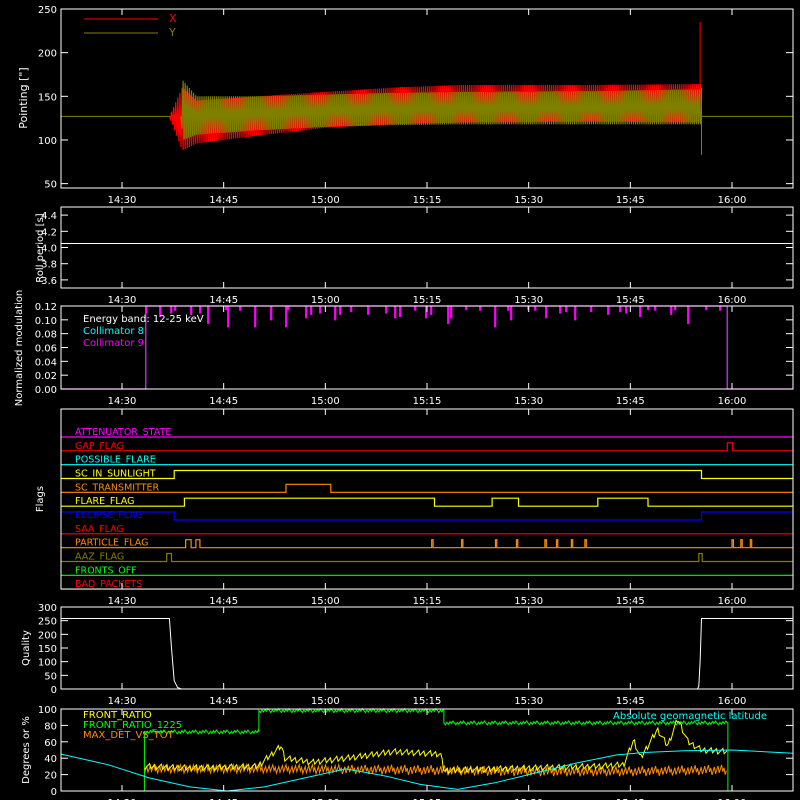  I want to click on legend-max-det: MAX_DET_VS_TOT, so click(129, 735).